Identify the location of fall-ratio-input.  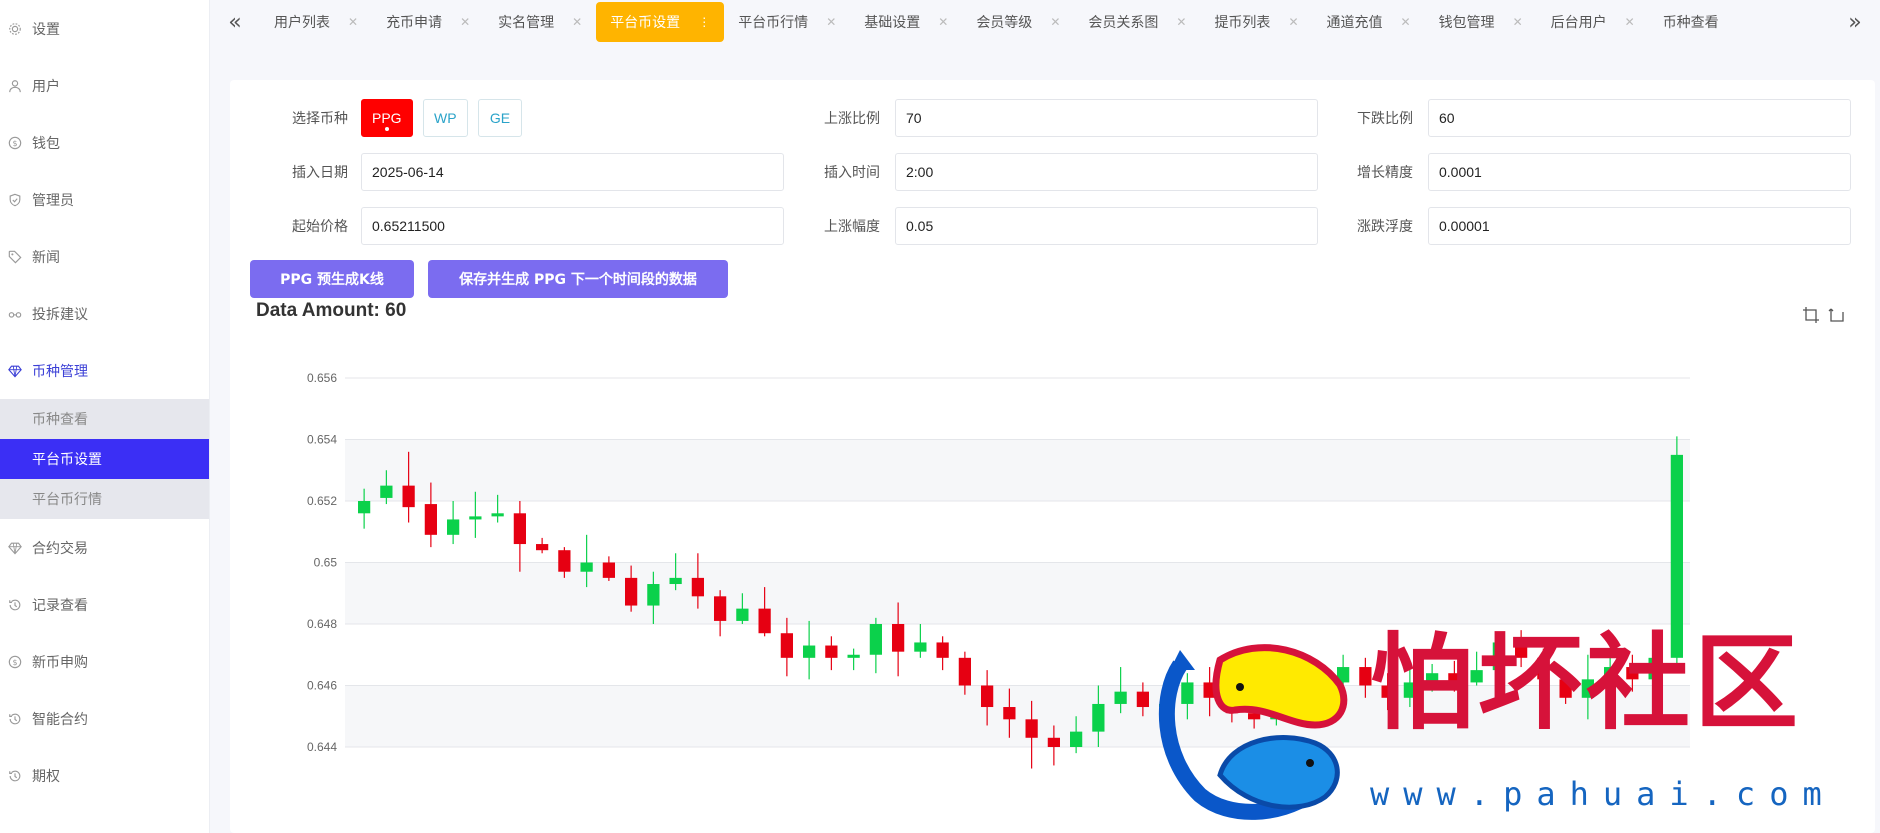
(1639, 118).